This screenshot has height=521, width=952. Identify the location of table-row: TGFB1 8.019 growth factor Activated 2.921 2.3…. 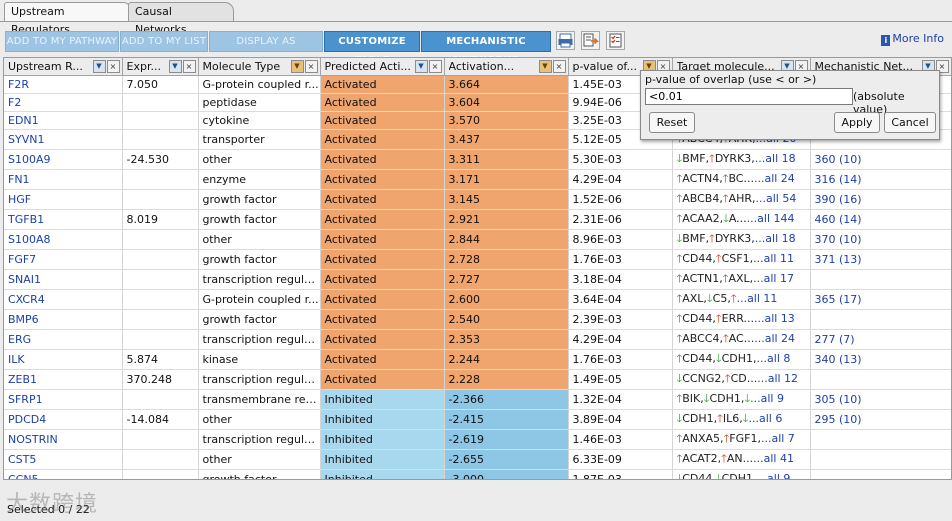
(477, 219).